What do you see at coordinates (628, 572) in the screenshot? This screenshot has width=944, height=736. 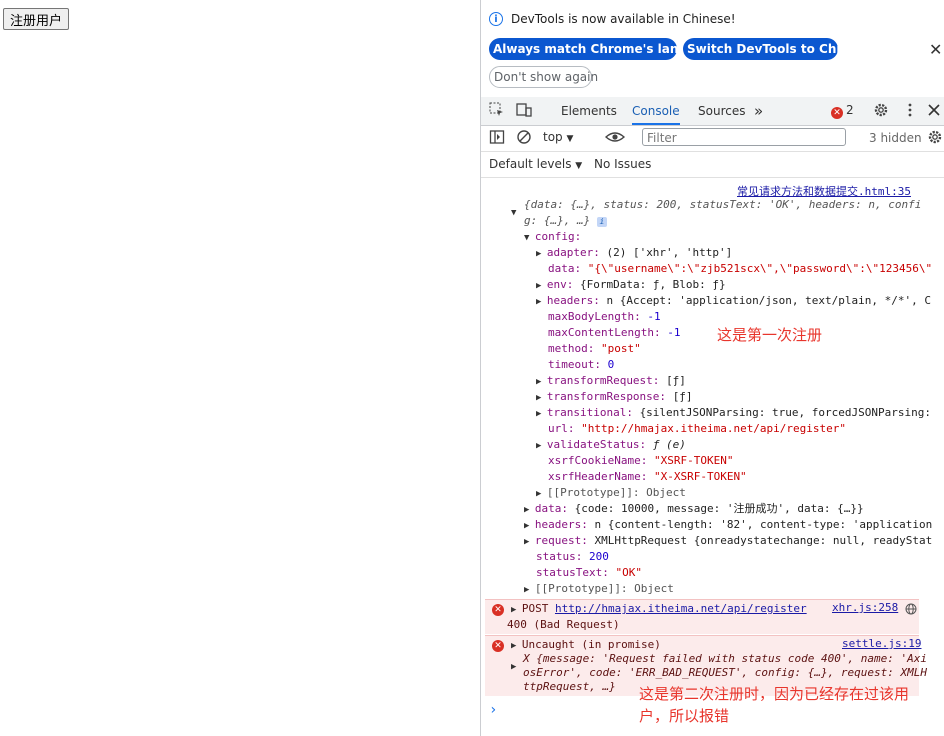 I see `value: "OK"` at bounding box center [628, 572].